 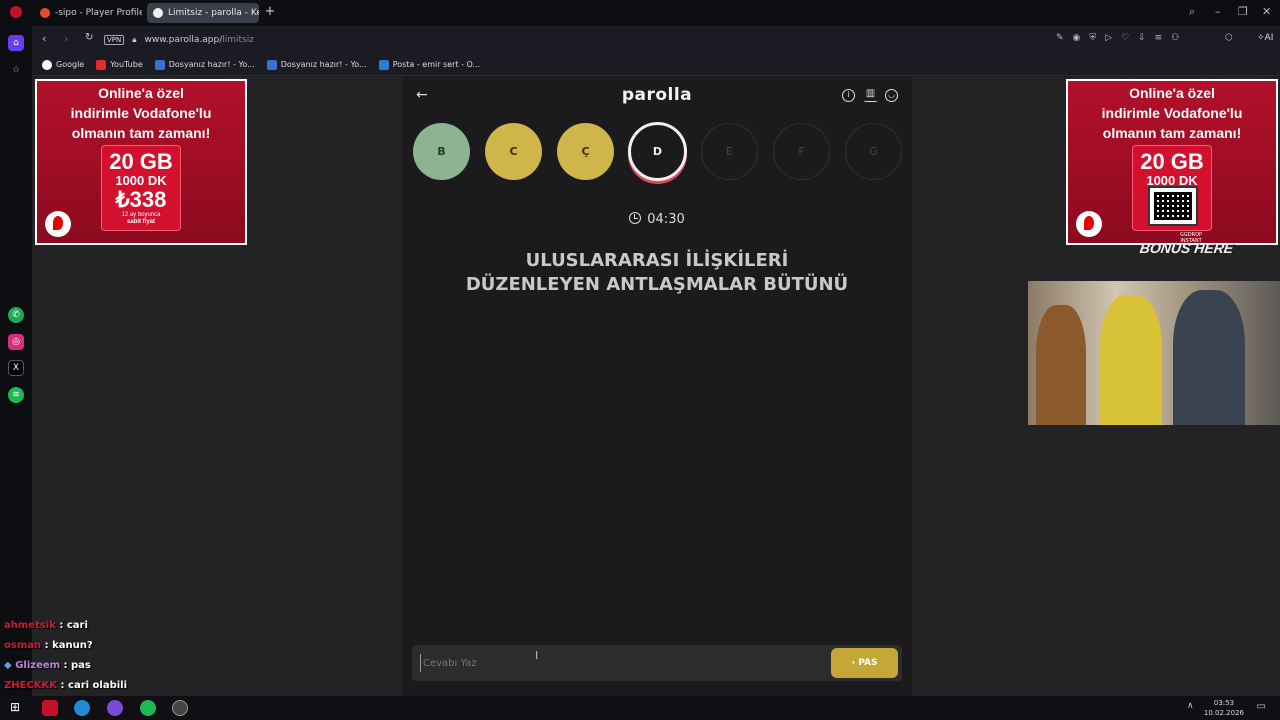 What do you see at coordinates (1266, 11) in the screenshot?
I see `close-icon: ✕` at bounding box center [1266, 11].